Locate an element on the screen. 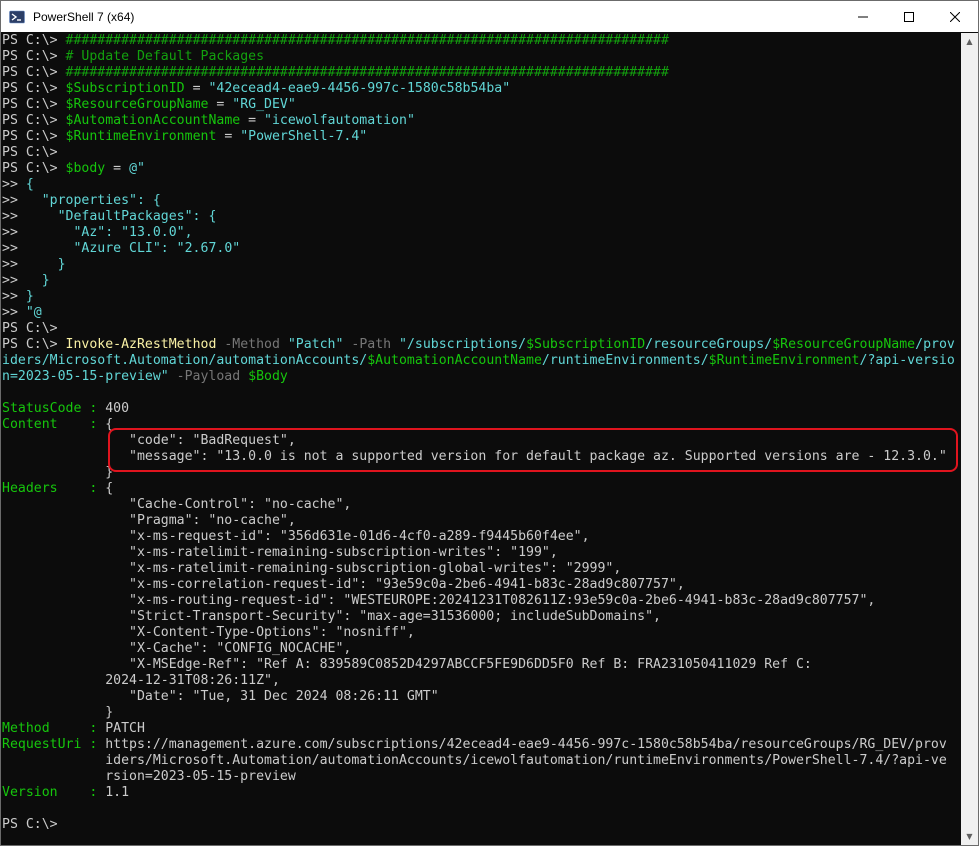  window-controls is located at coordinates (909, 16).